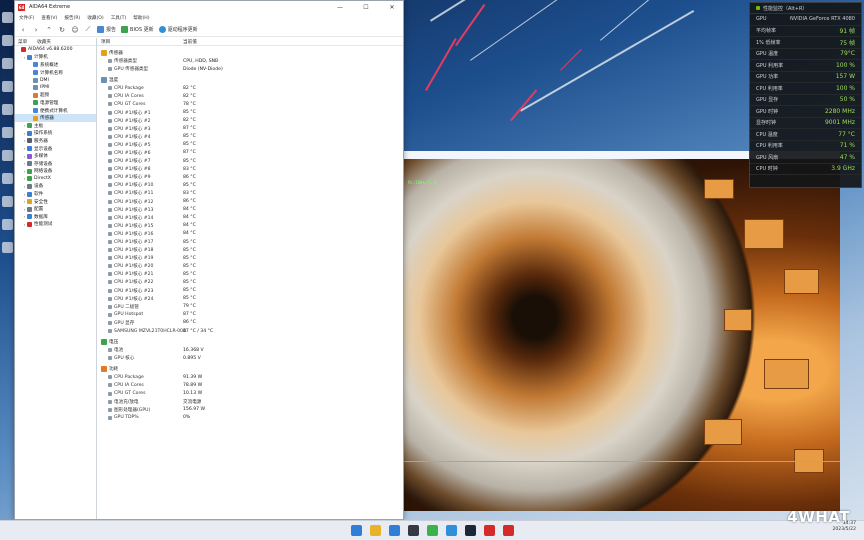 The image size is (864, 540). What do you see at coordinates (250, 323) in the screenshot?
I see `sensor-row: GPU 显存 86 °C` at bounding box center [250, 323].